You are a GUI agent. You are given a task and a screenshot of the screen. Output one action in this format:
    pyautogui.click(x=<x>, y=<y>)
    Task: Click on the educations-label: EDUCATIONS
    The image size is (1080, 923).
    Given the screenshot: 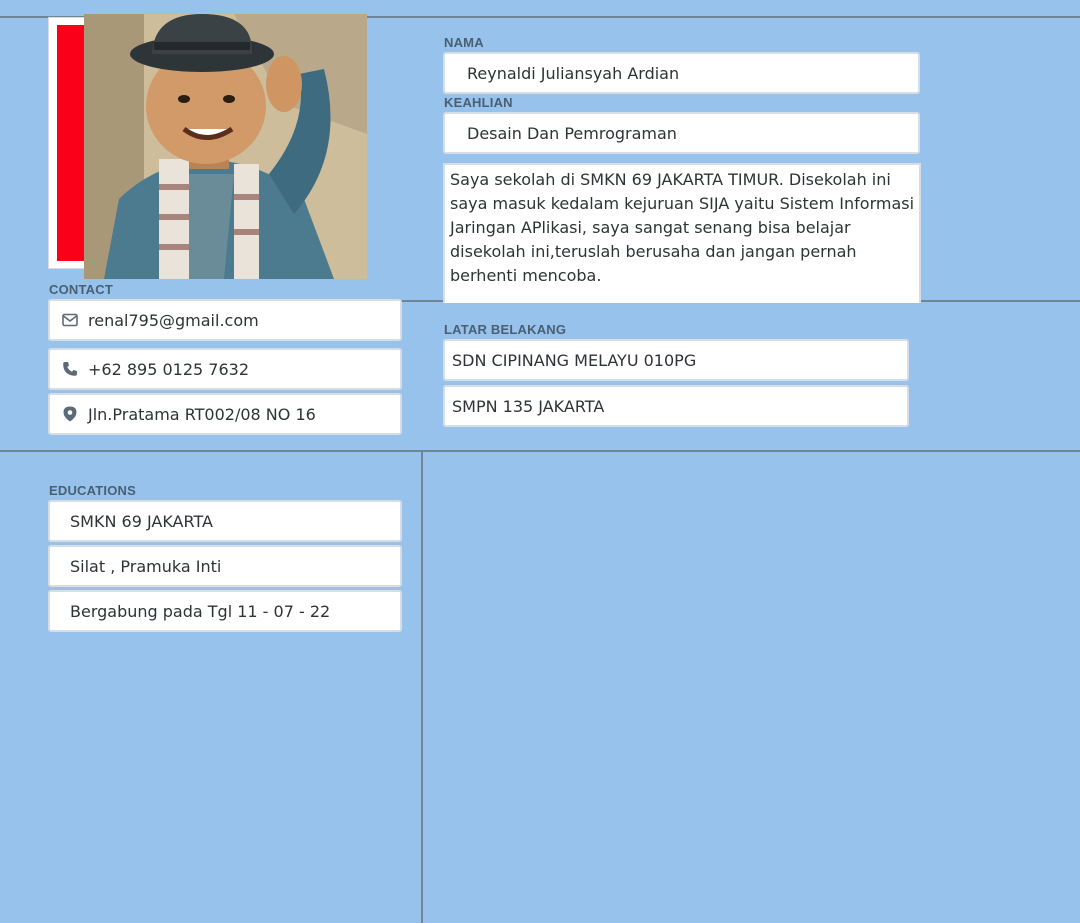 What is the action you would take?
    pyautogui.click(x=92, y=490)
    